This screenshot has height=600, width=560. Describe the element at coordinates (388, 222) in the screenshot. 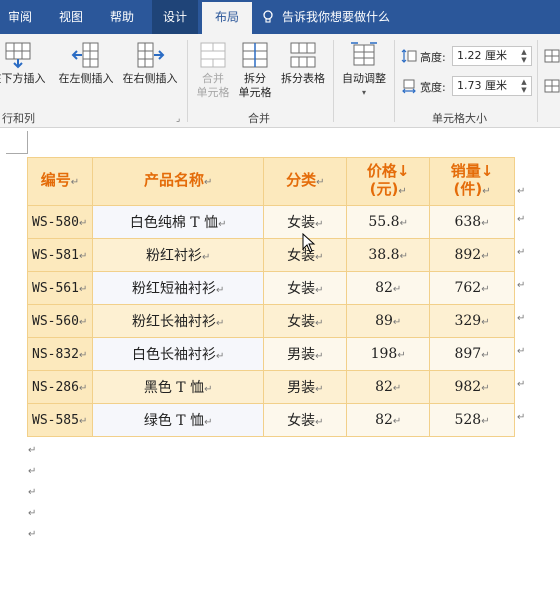

I see `cell-price: 55.8↵` at that location.